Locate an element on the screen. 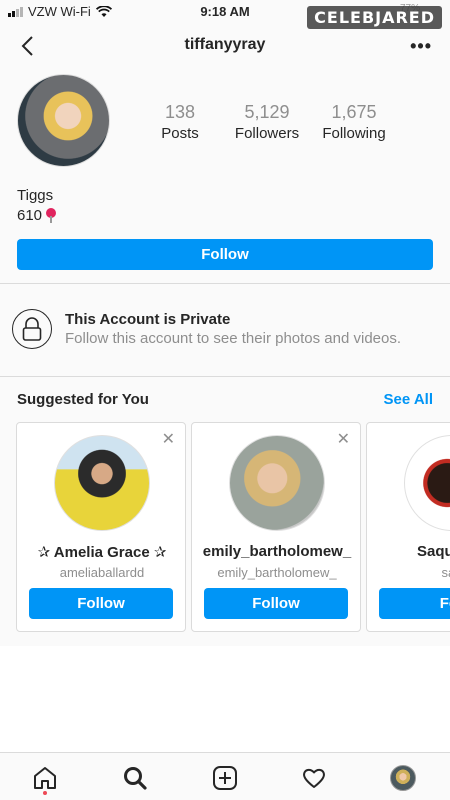 Image resolution: width=450 pixels, height=800 pixels. card-name: emily_bartholomew_ is located at coordinates (277, 551).